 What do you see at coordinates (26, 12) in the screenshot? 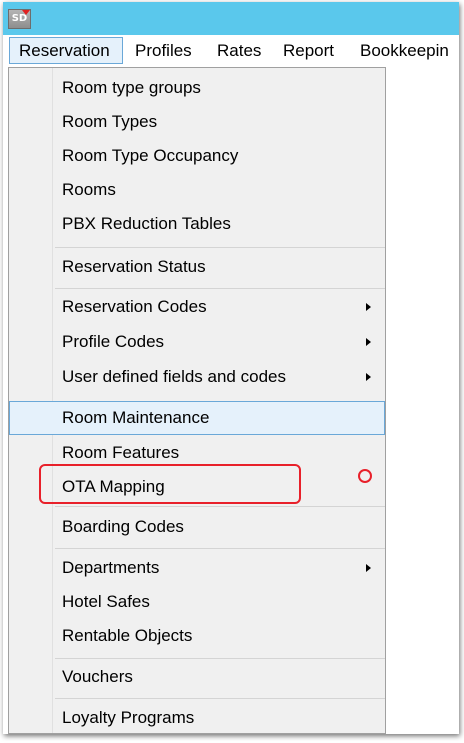
I see `app-logo-marker` at bounding box center [26, 12].